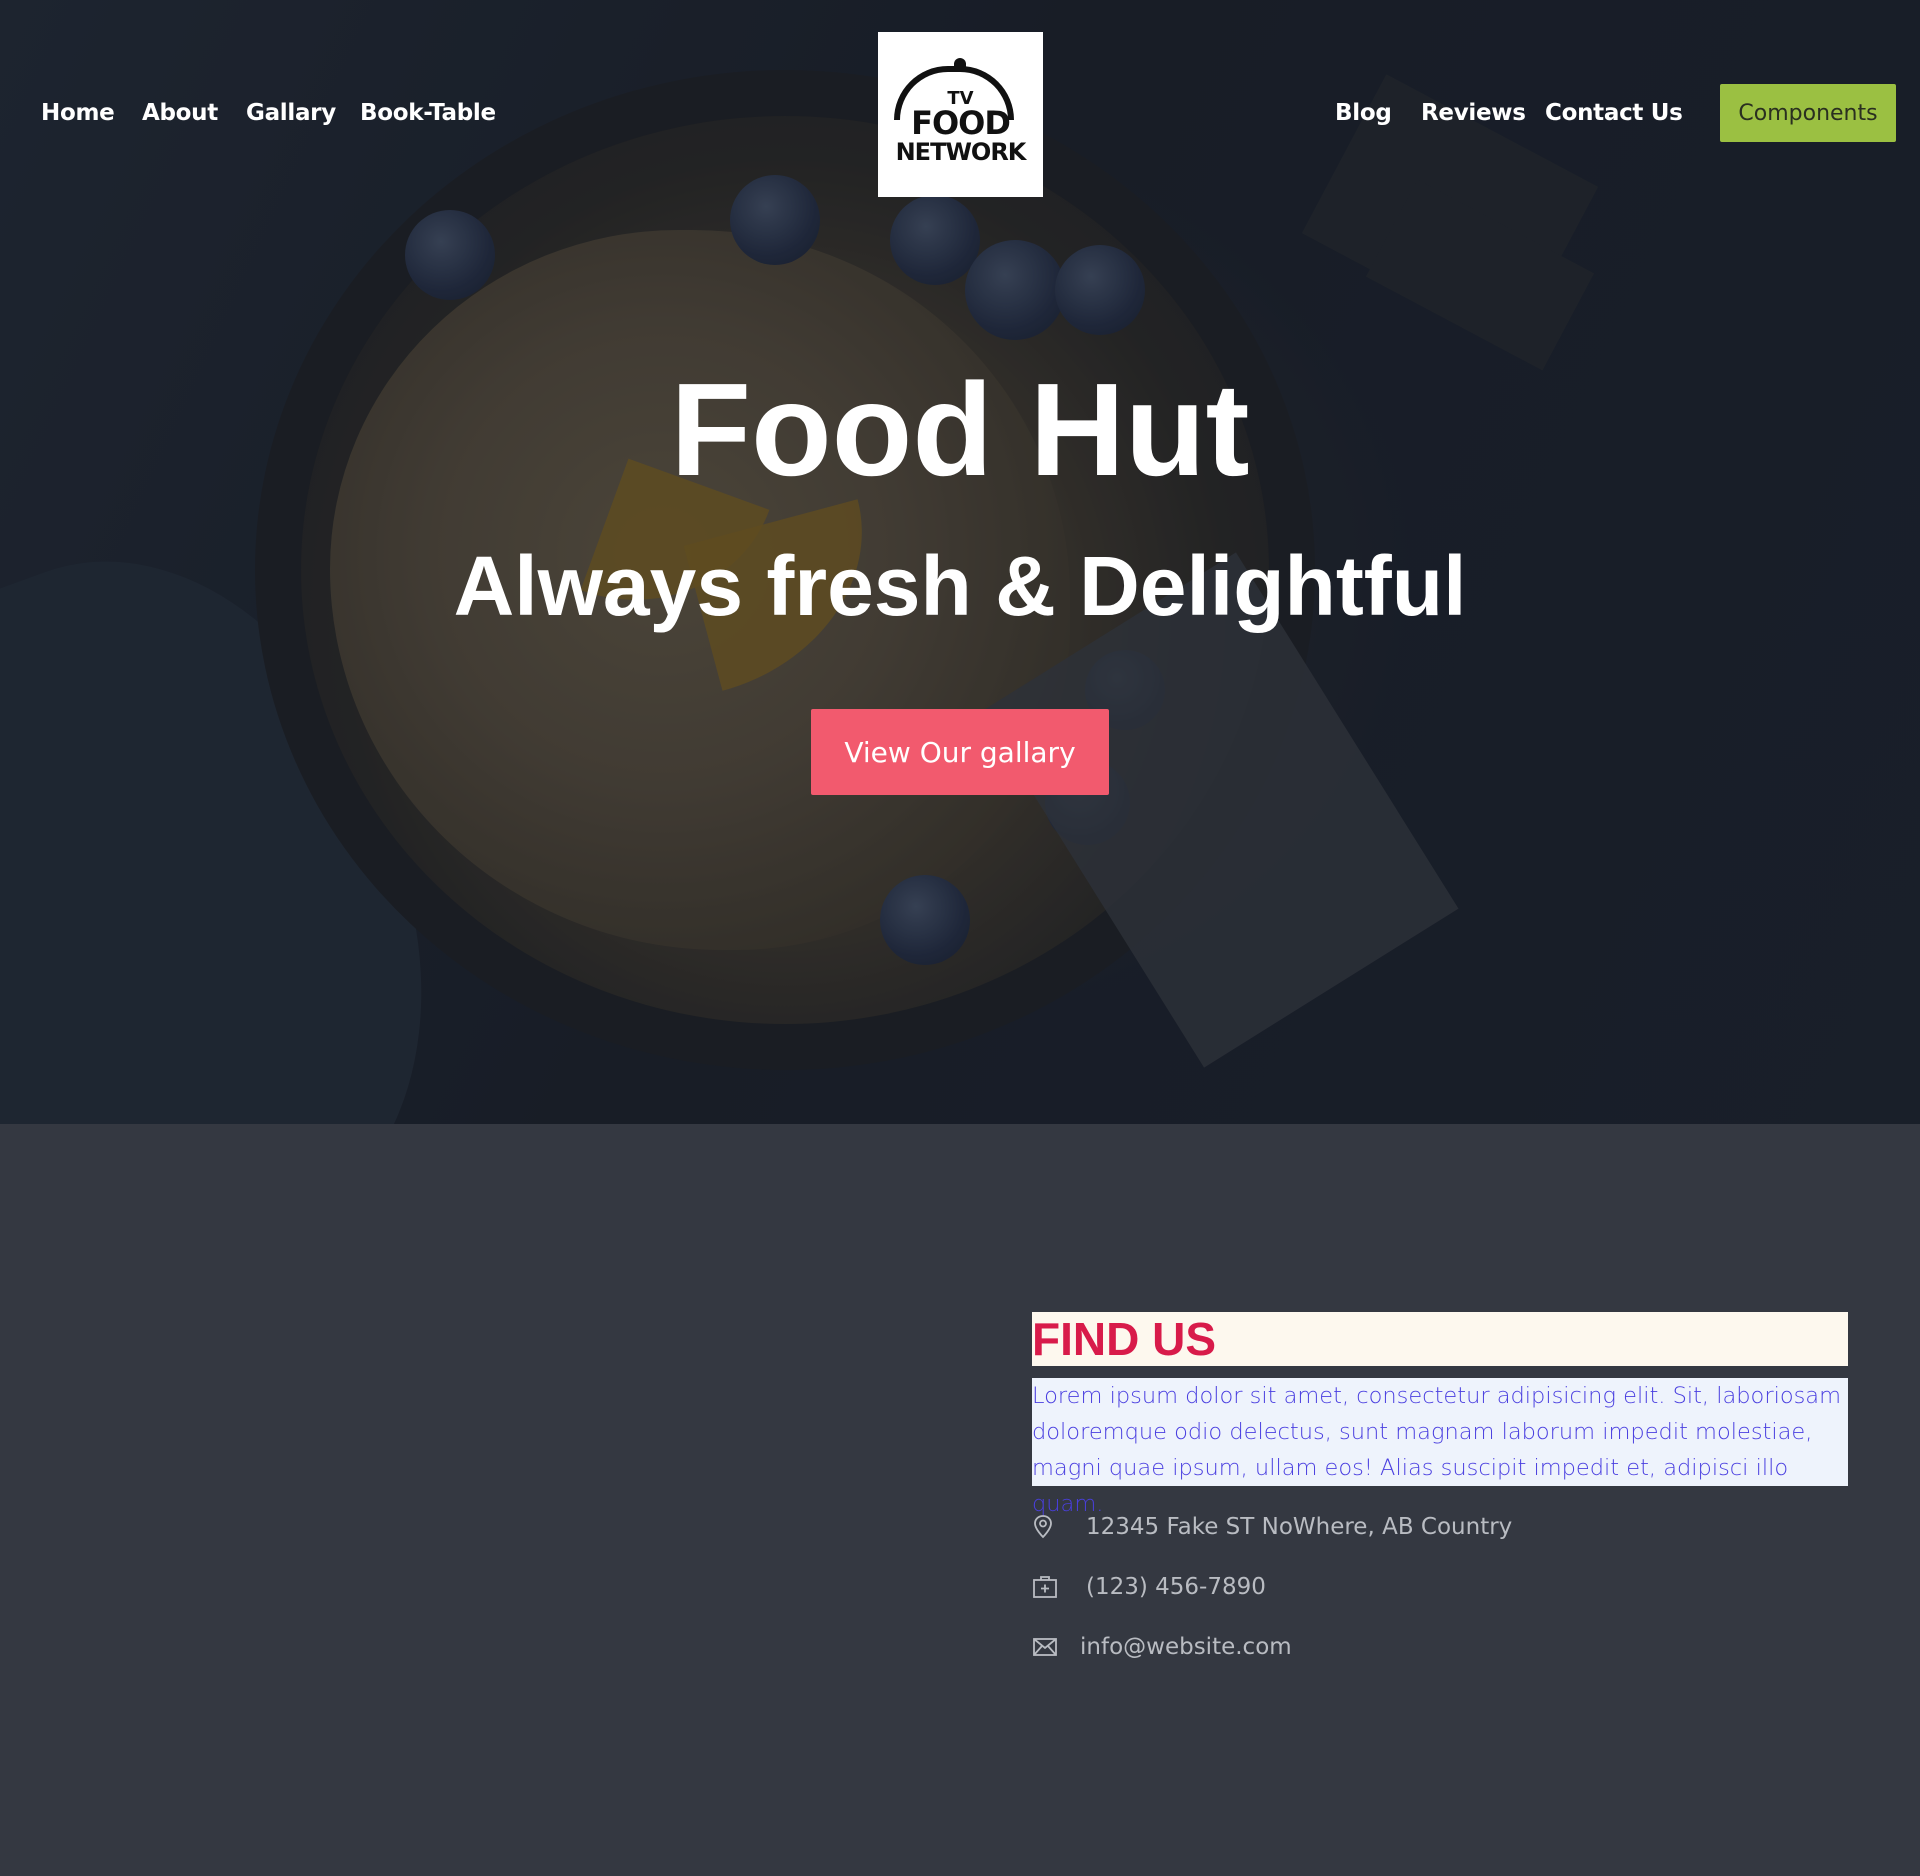  I want to click on address-row: 12345 Fake ST NoWhere, AB Country, so click(1272, 1527).